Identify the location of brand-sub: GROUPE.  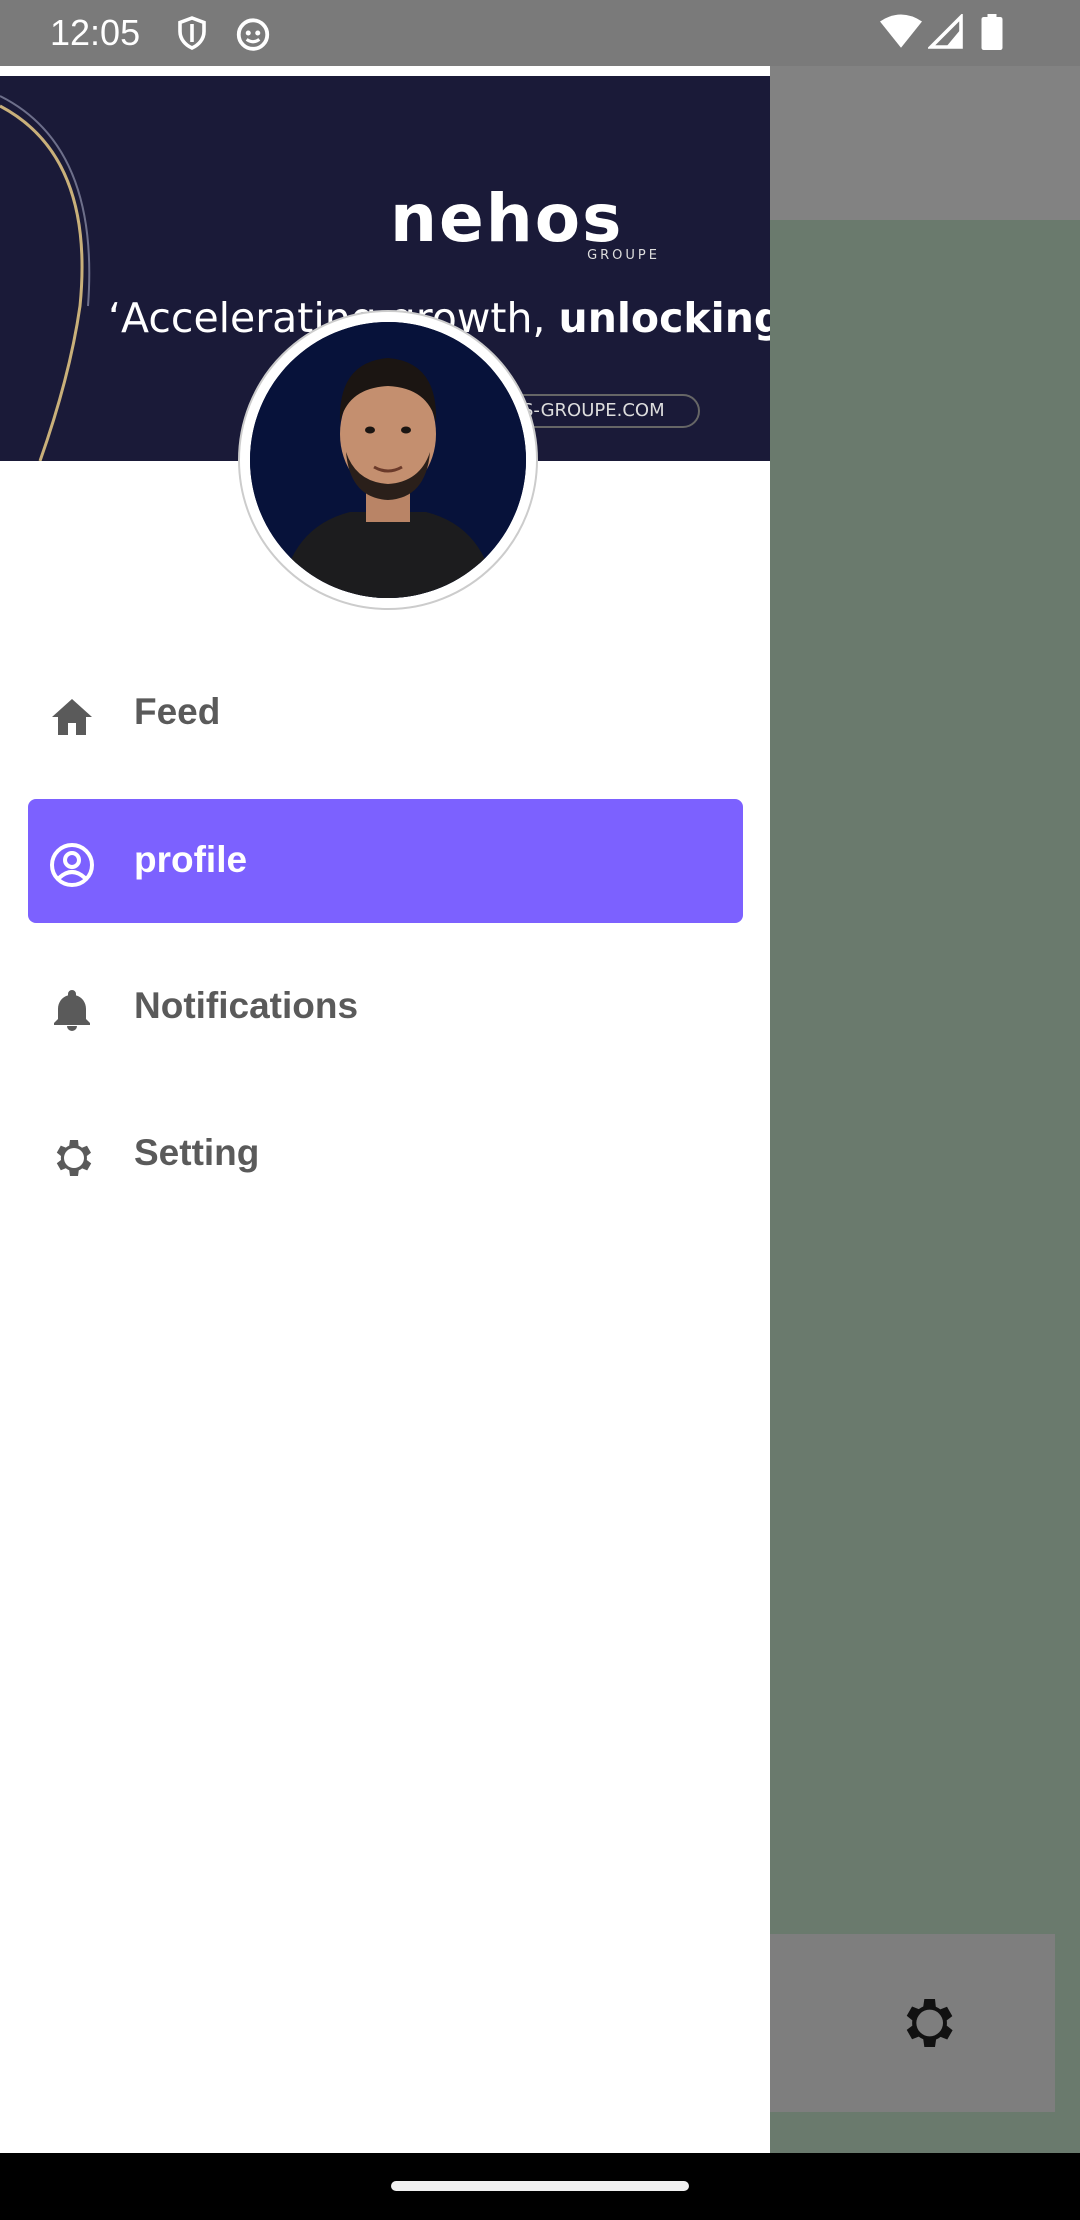
(623, 255).